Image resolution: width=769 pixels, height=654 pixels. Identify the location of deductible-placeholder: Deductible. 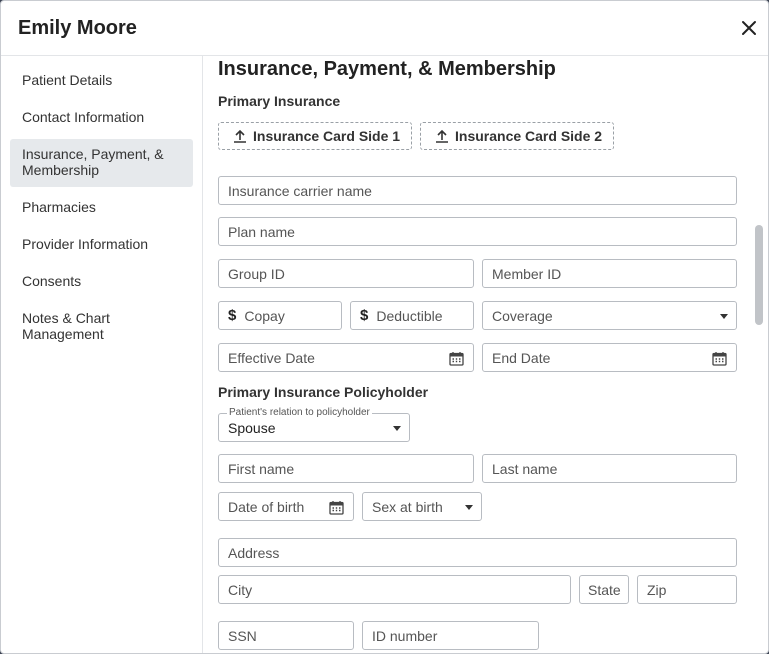
(409, 315).